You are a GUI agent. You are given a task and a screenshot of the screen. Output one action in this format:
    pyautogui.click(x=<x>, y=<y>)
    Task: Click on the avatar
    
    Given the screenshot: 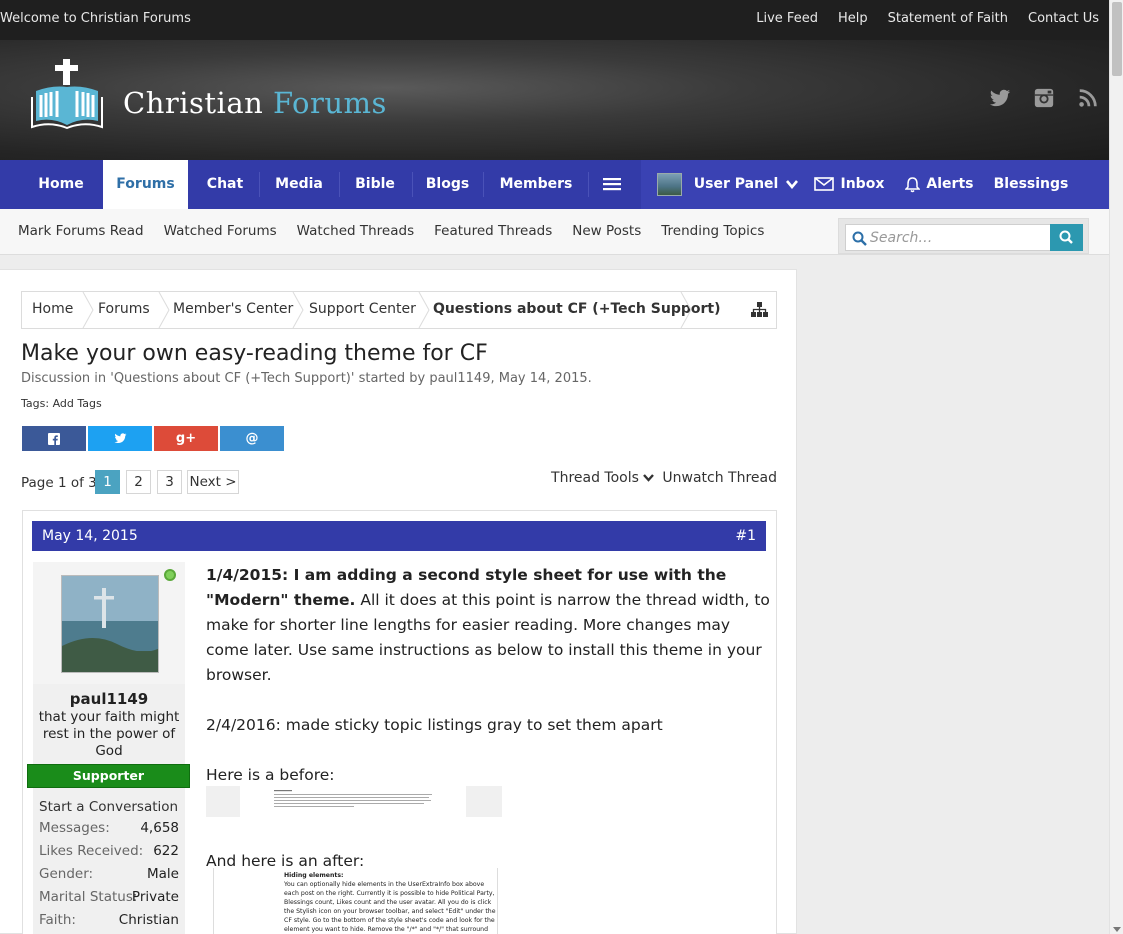 What is the action you would take?
    pyautogui.click(x=110, y=624)
    